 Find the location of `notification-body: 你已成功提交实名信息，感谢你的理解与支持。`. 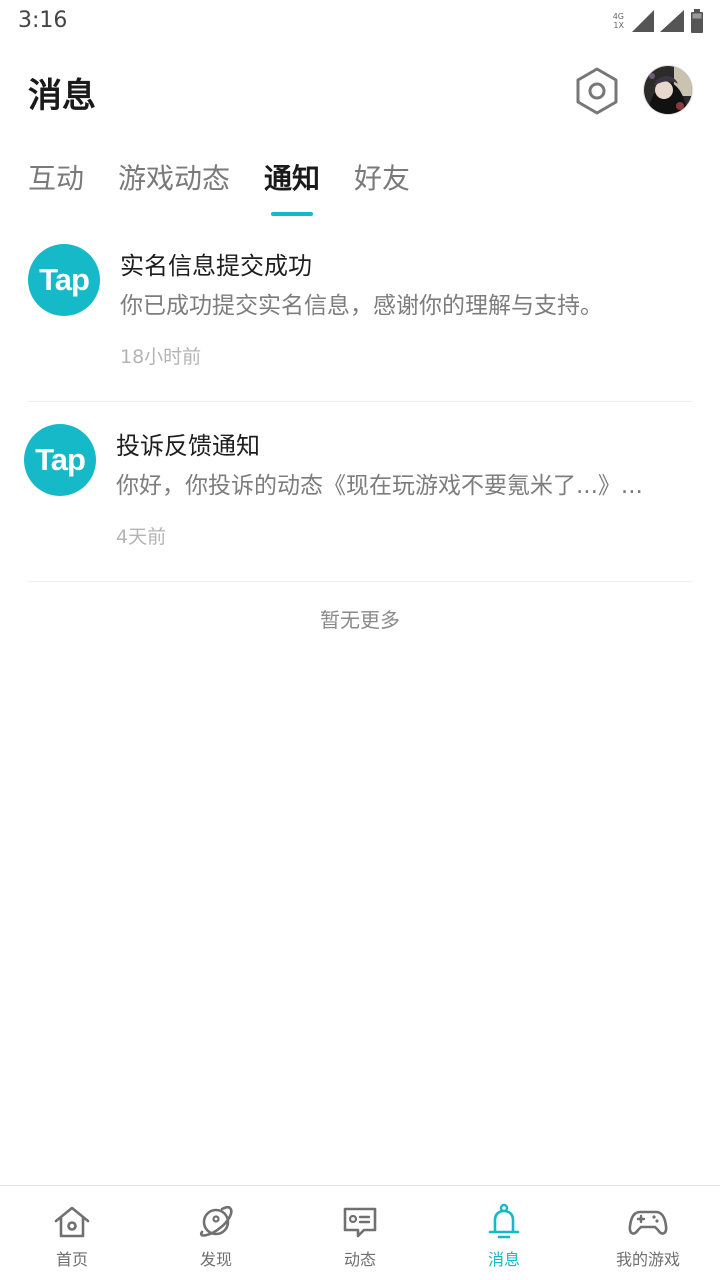

notification-body: 你已成功提交实名信息，感谢你的理解与支持。 is located at coordinates (361, 306).